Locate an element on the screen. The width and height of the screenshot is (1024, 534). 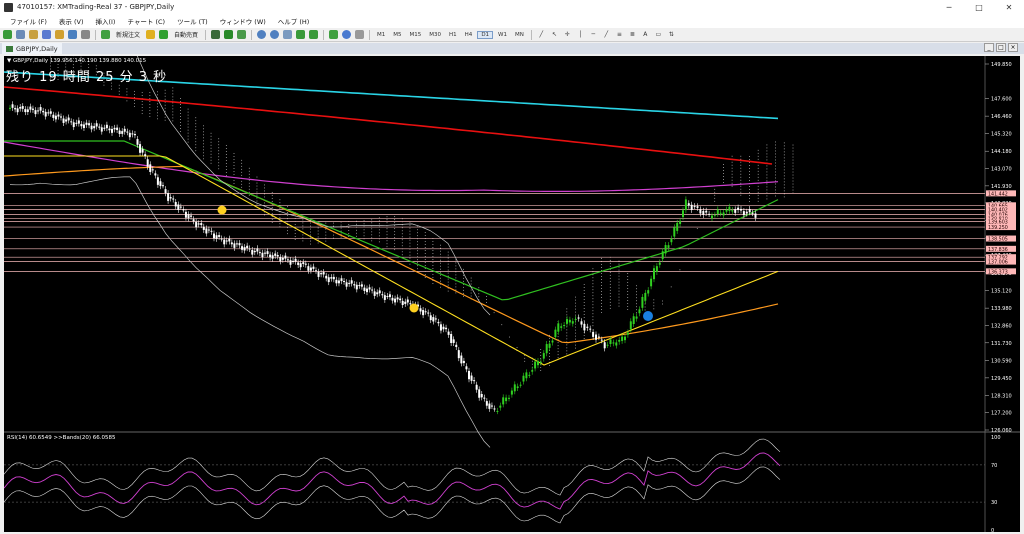
auto-trade-button: 自動売買 is located at coordinates (186, 34).